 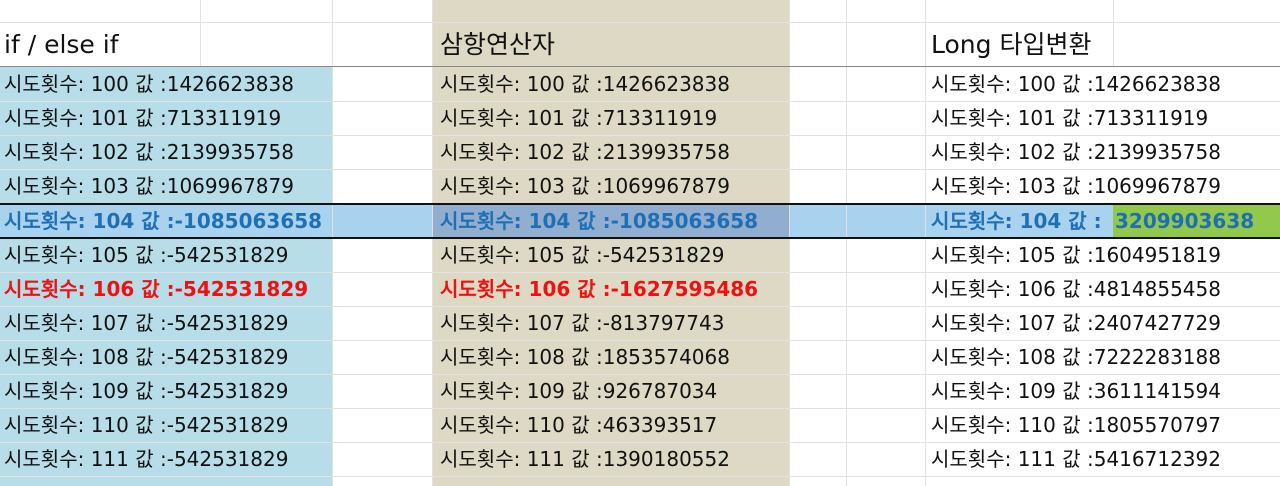 What do you see at coordinates (1076, 255) in the screenshot?
I see `cell-col3: 시도횟수: 105 값 :1604951819` at bounding box center [1076, 255].